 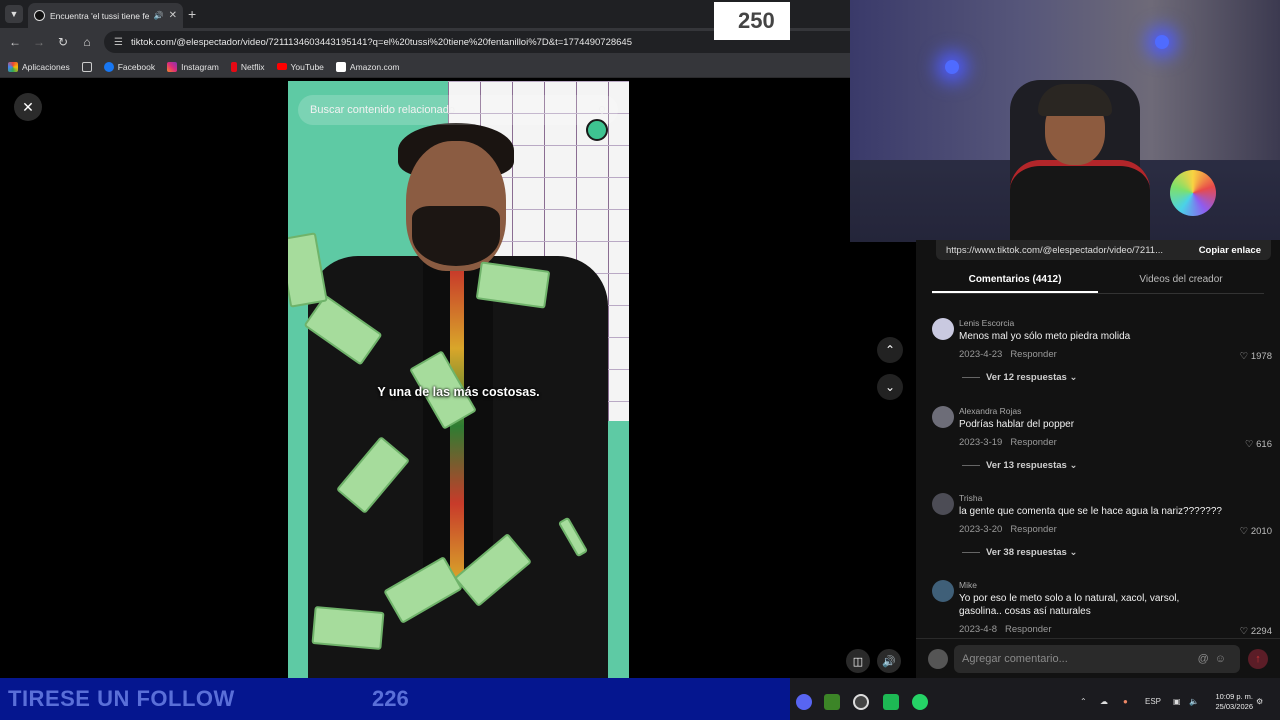 I want to click on comment-input: Agregar comentario... @☺, so click(x=1097, y=659).